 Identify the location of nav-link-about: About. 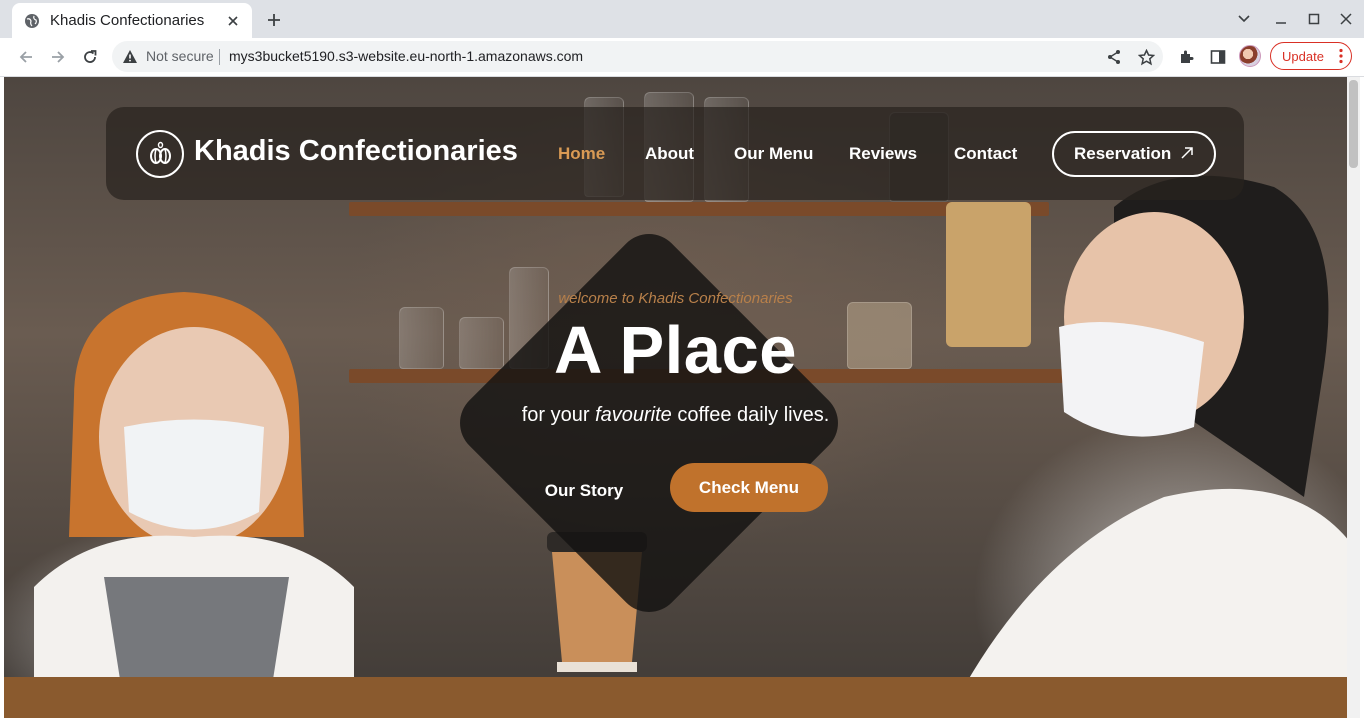
(669, 154).